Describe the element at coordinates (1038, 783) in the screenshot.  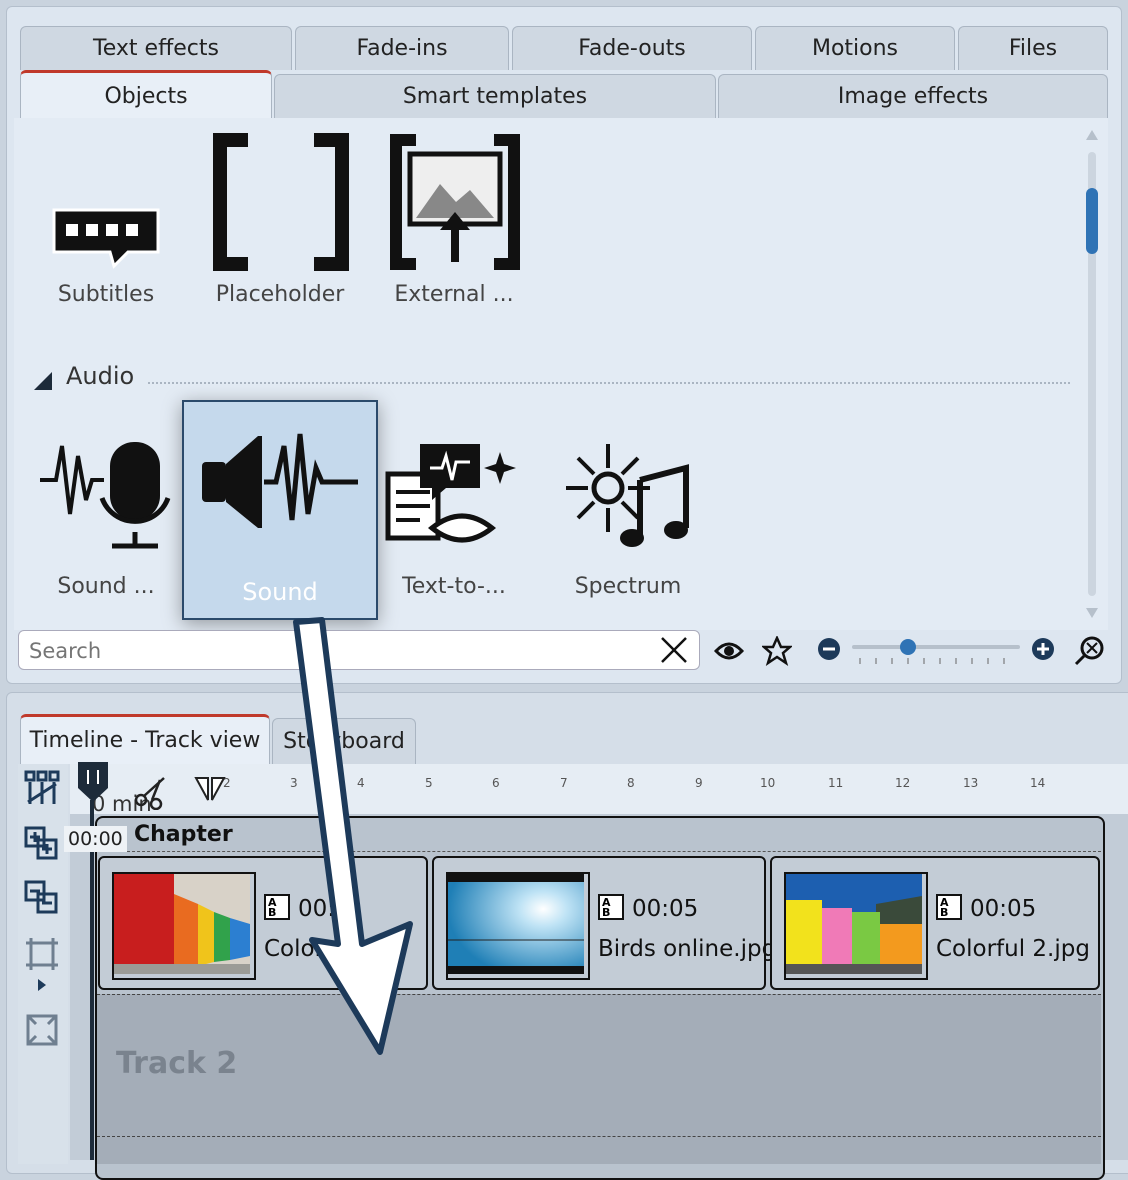
I see `ruler-tick: 14` at that location.